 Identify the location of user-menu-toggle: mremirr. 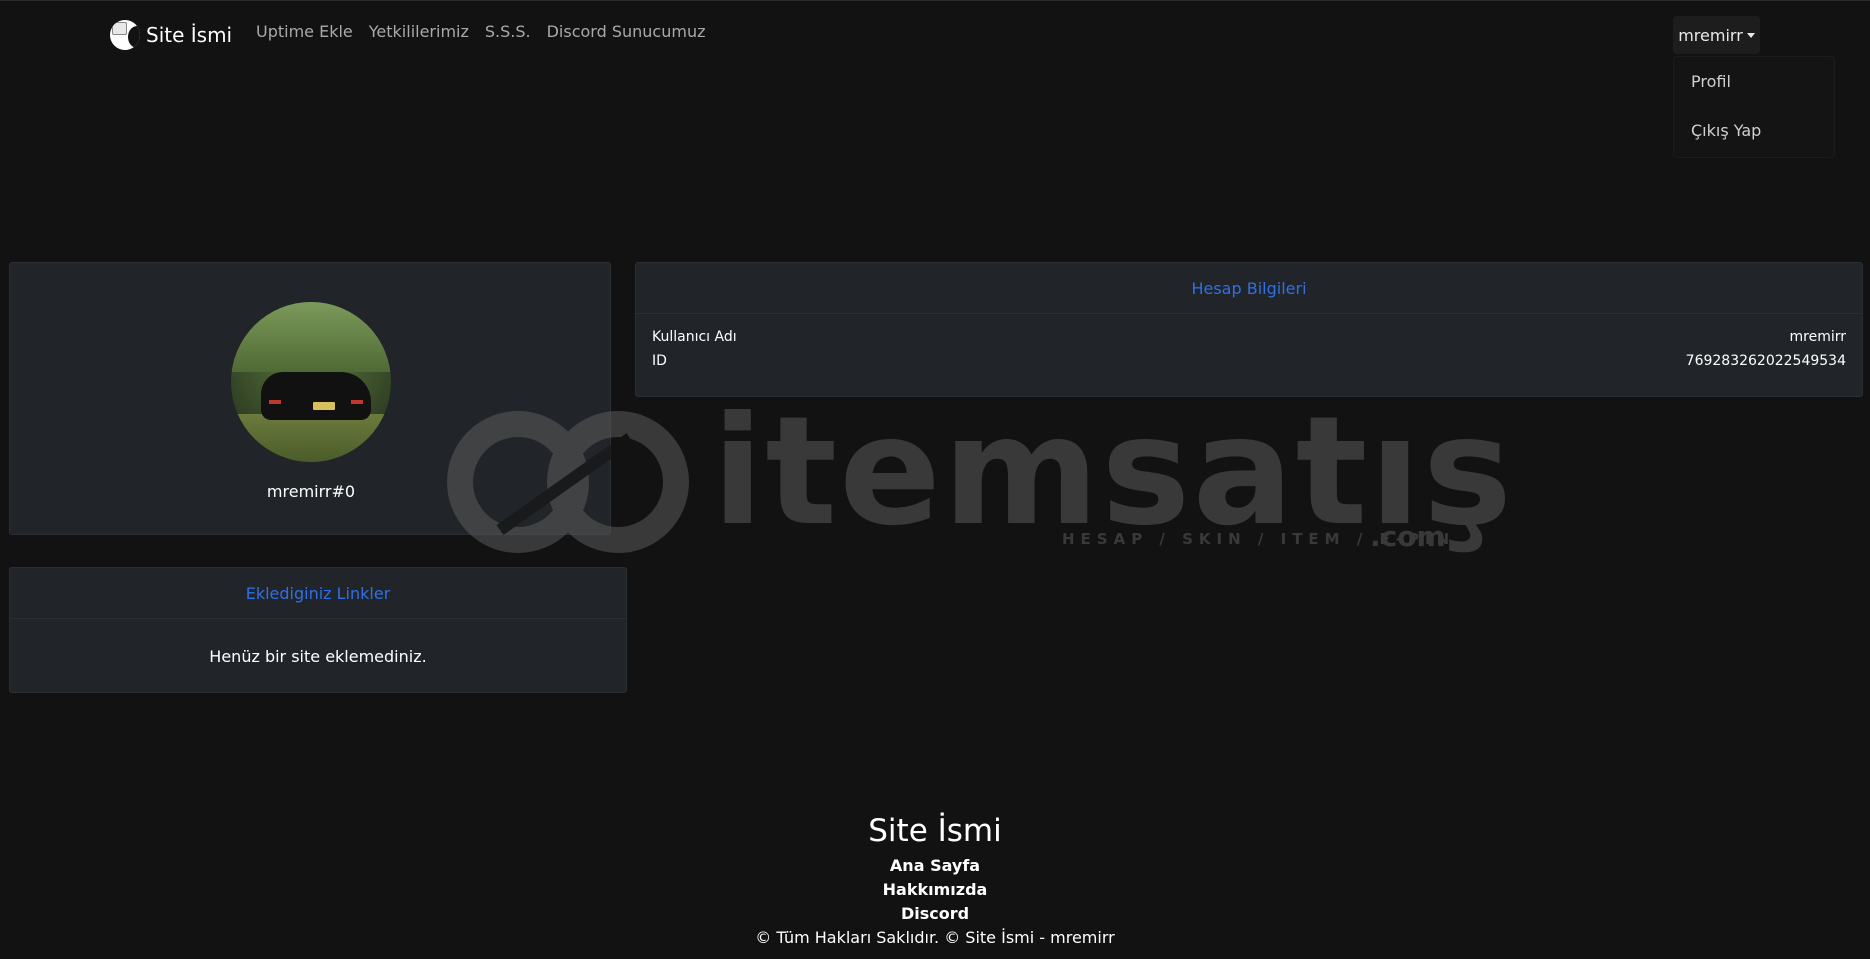
(1716, 35).